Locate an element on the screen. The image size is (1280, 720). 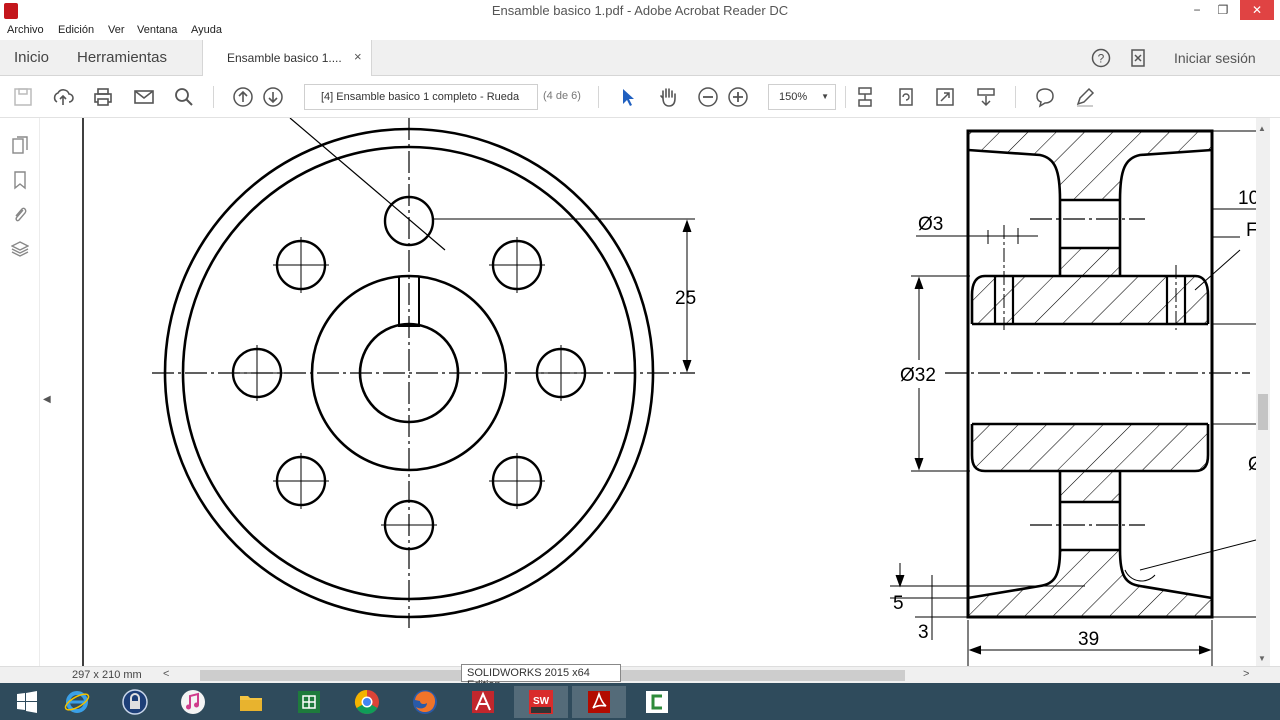
page-thumbnails-icon is located at coordinates (20, 145).